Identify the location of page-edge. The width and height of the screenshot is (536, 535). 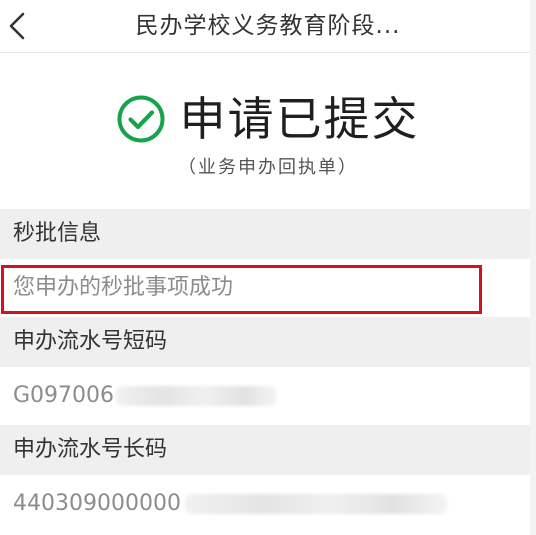
(533, 267).